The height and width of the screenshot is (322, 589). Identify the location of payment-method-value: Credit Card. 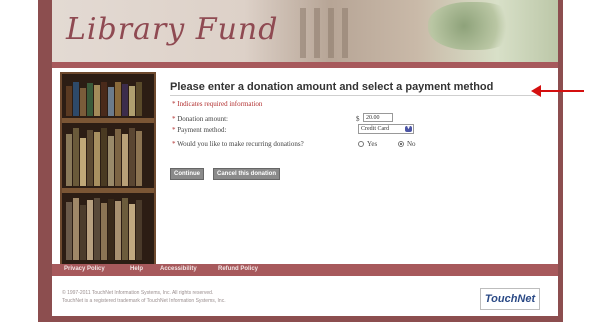
(375, 129).